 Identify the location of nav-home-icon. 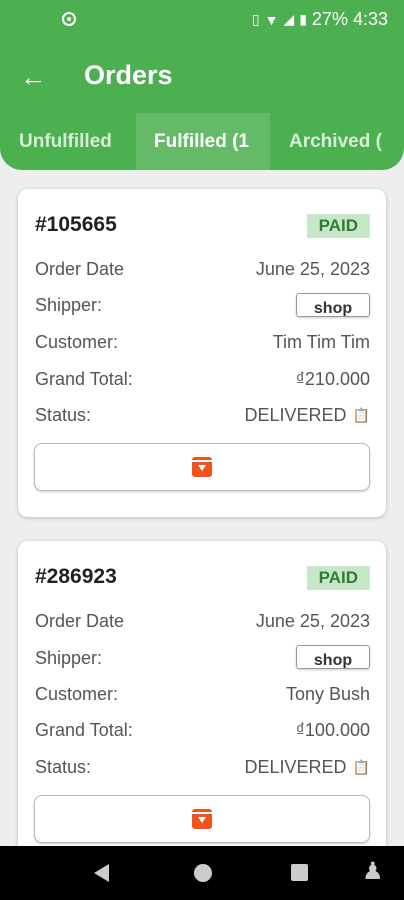
(203, 873).